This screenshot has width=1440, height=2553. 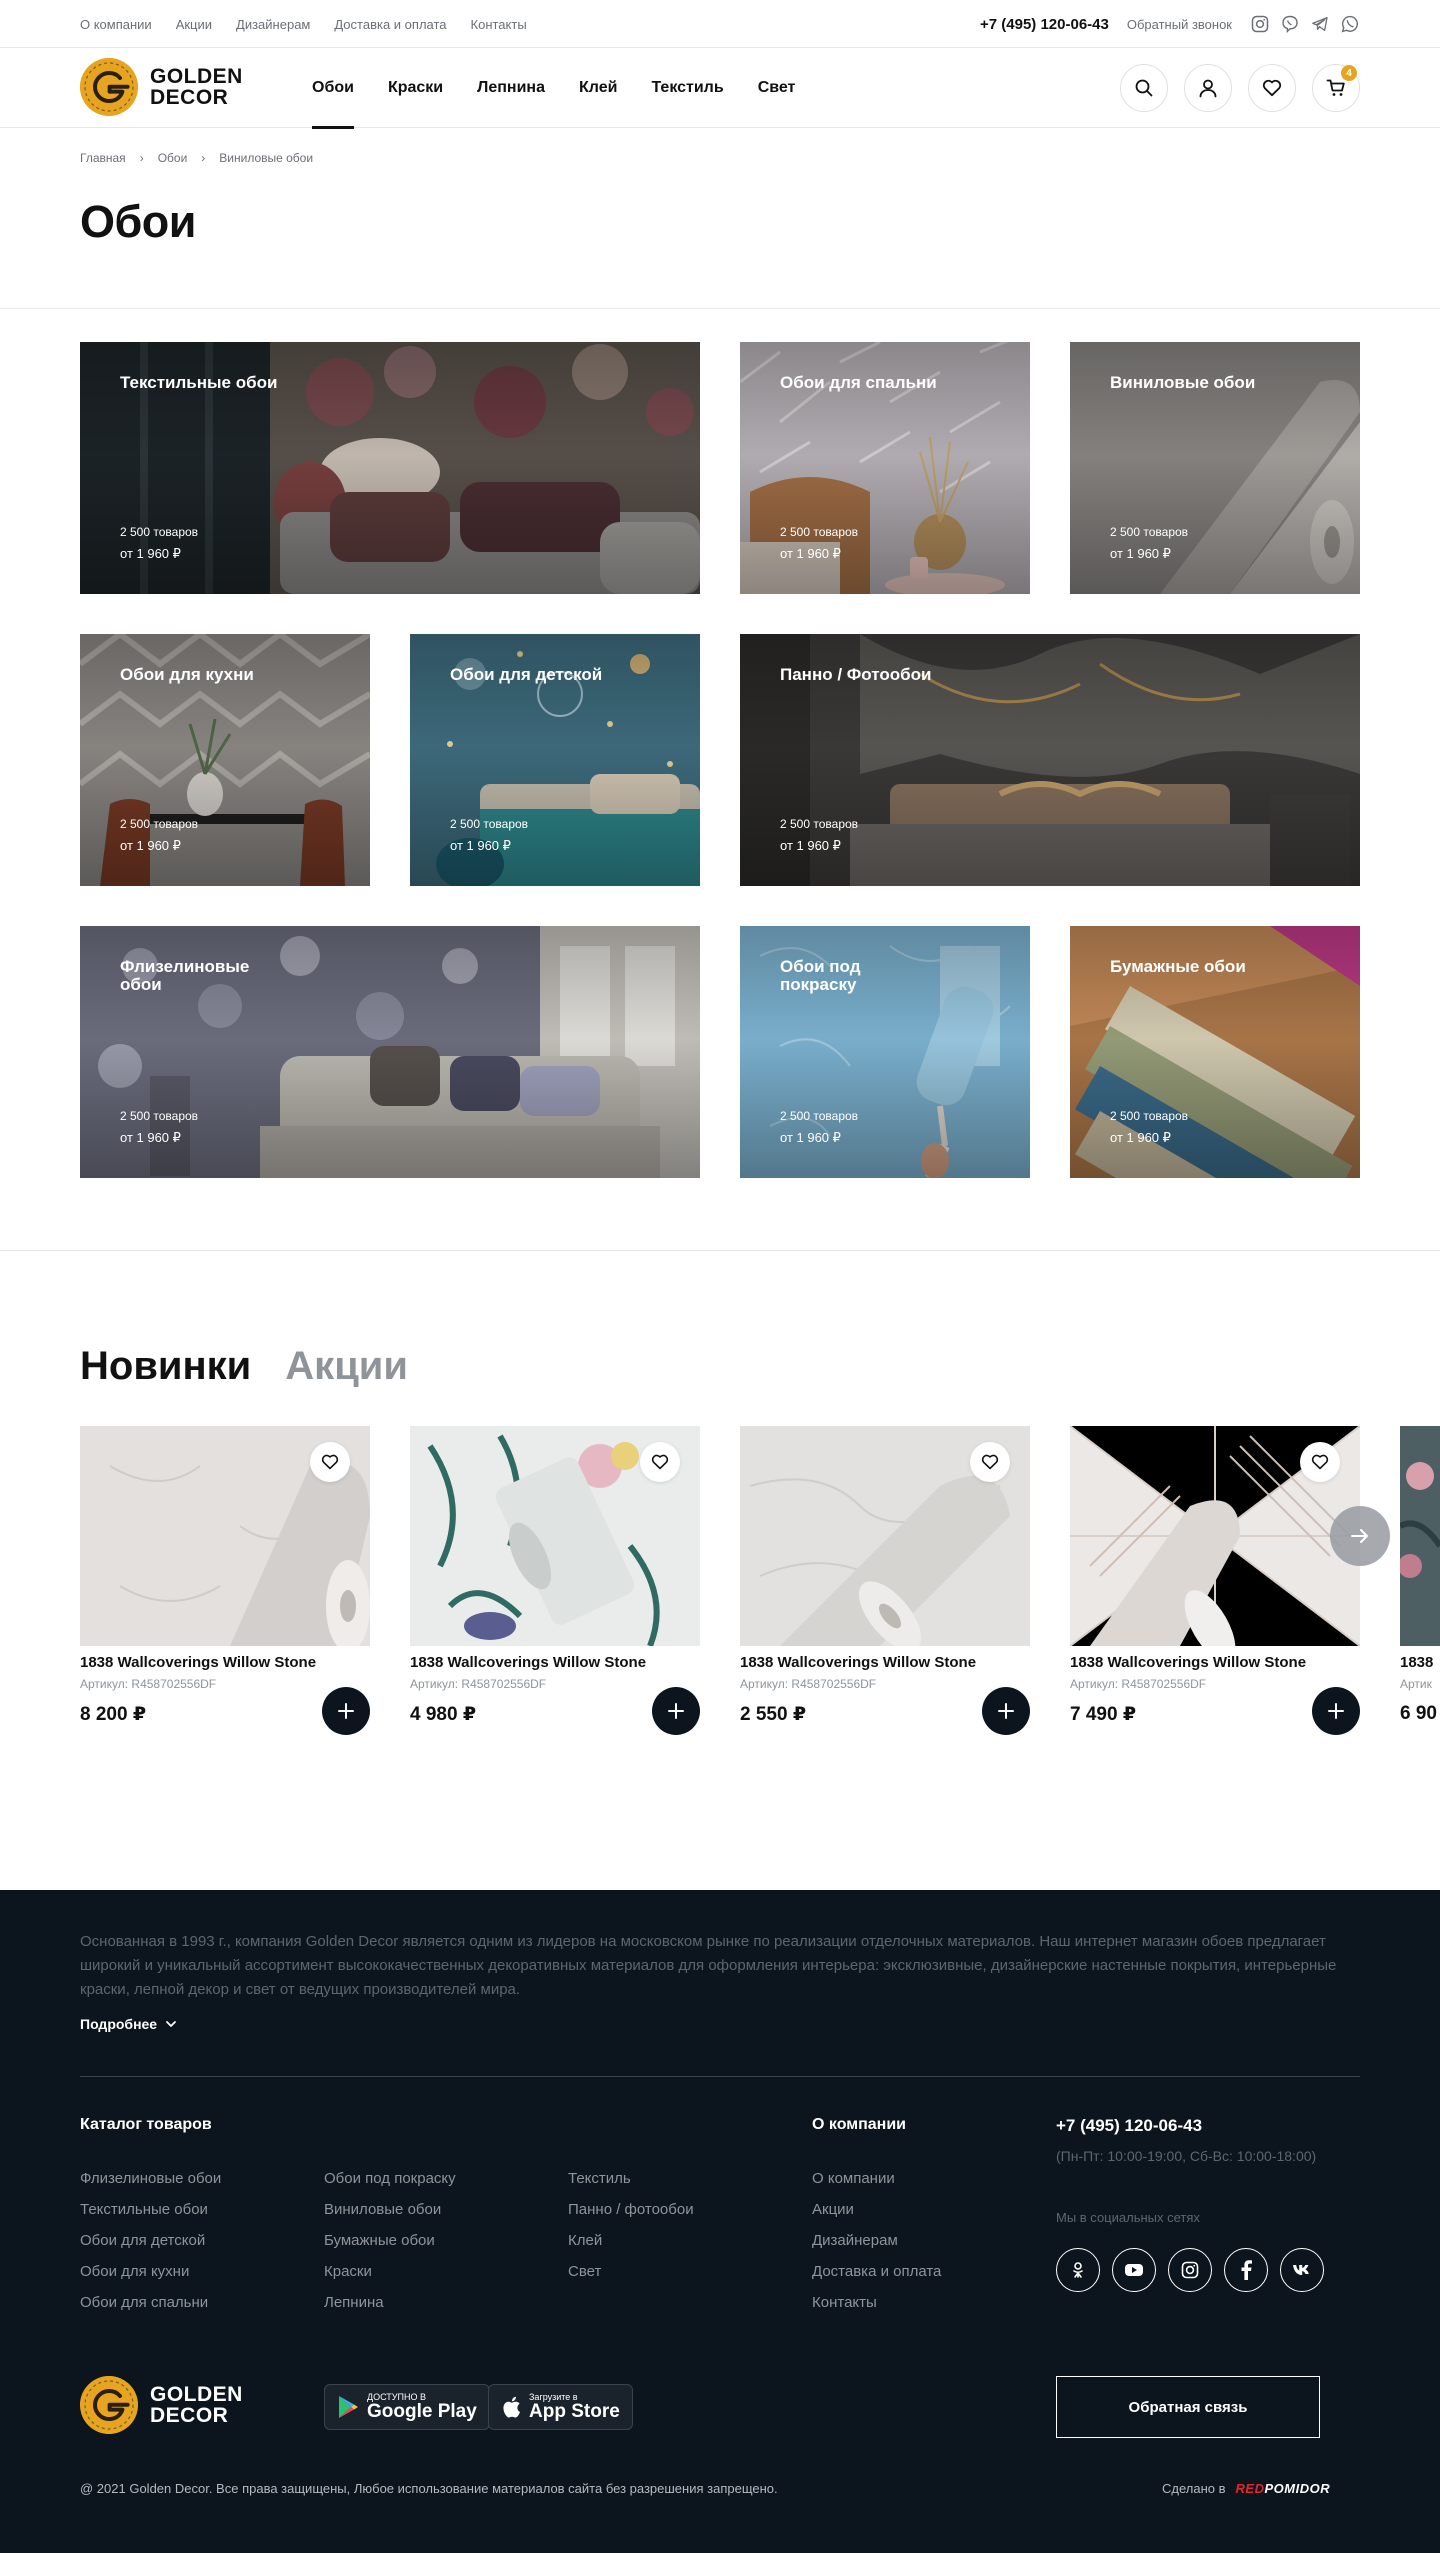 I want to click on product-card-partial: 1838 Артик 6 90, so click(x=1420, y=1575).